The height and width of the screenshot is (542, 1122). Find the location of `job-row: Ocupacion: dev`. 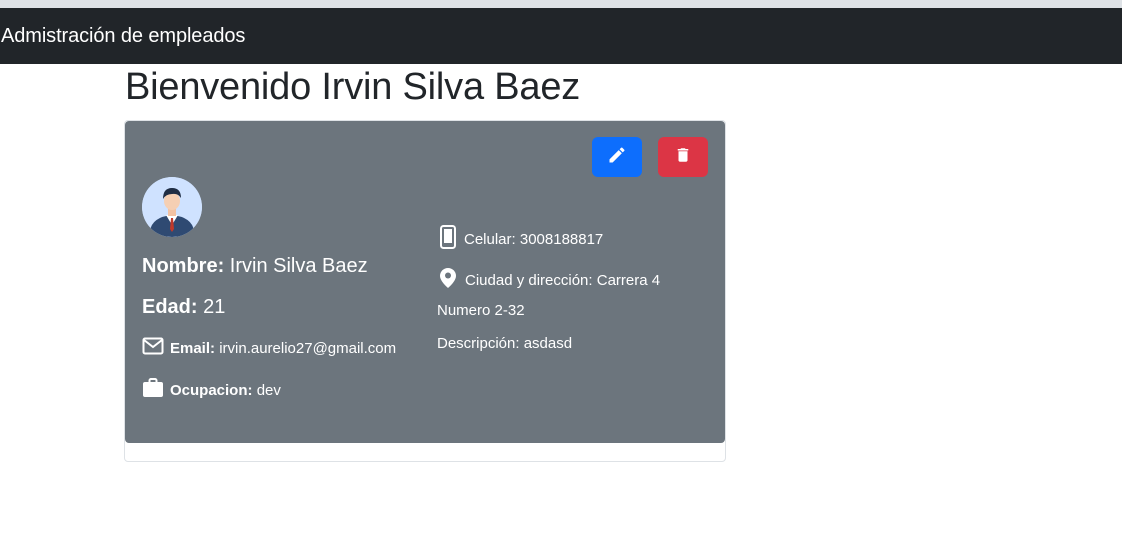

job-row: Ocupacion: dev is located at coordinates (211, 390).